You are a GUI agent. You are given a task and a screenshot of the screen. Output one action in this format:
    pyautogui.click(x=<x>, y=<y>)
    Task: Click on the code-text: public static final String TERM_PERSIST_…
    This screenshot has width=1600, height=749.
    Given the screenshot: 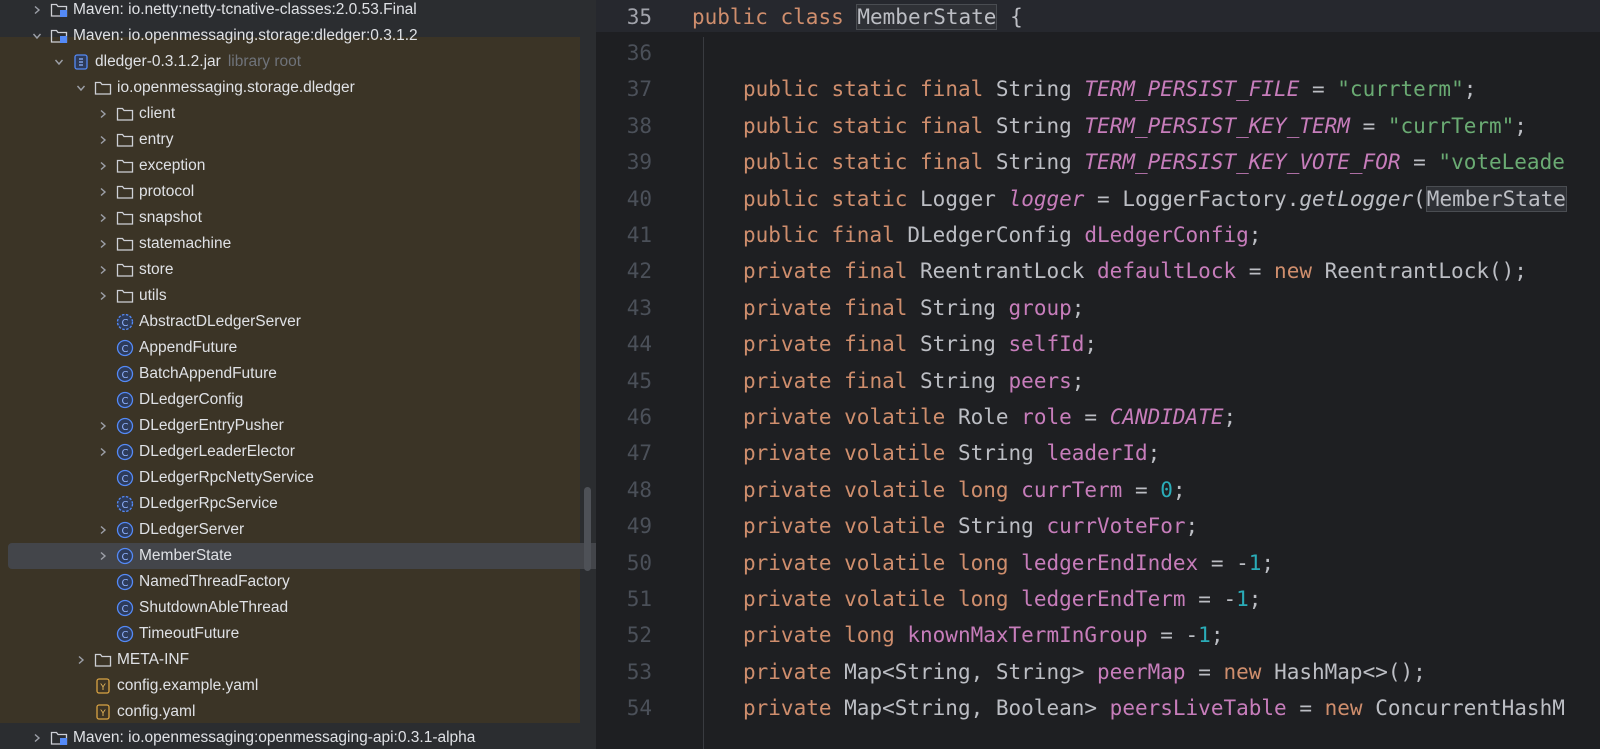 What is the action you would take?
    pyautogui.click(x=1135, y=126)
    